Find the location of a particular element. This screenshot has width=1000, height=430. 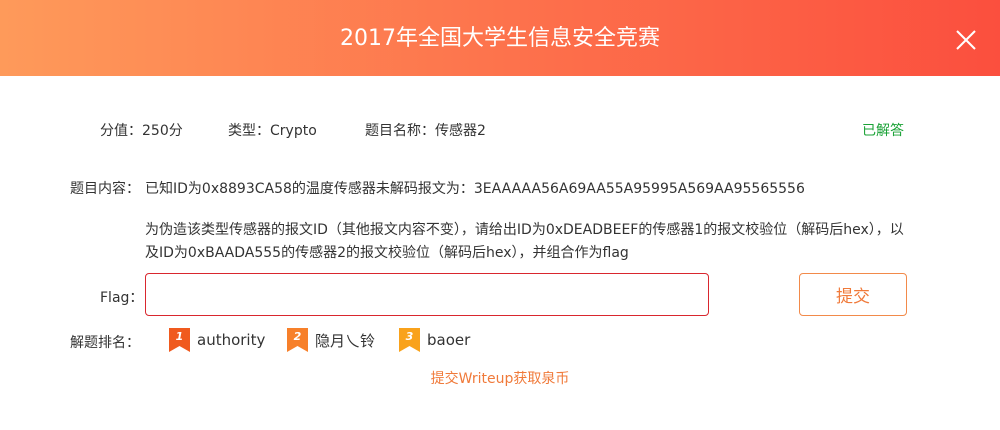

rank-number: 2 is located at coordinates (297, 336).